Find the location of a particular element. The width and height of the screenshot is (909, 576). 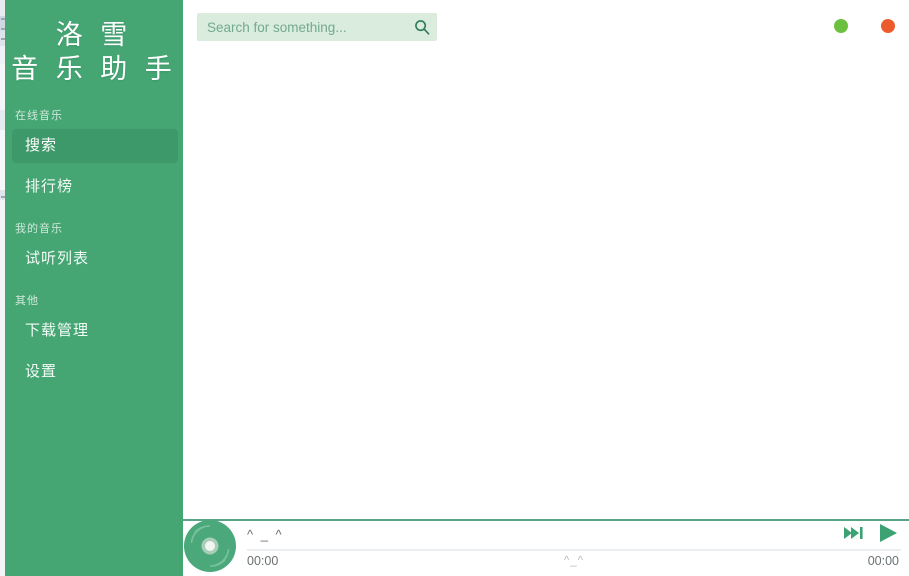

sidebar-section-label-online-music: 在线音乐 is located at coordinates (39, 116).